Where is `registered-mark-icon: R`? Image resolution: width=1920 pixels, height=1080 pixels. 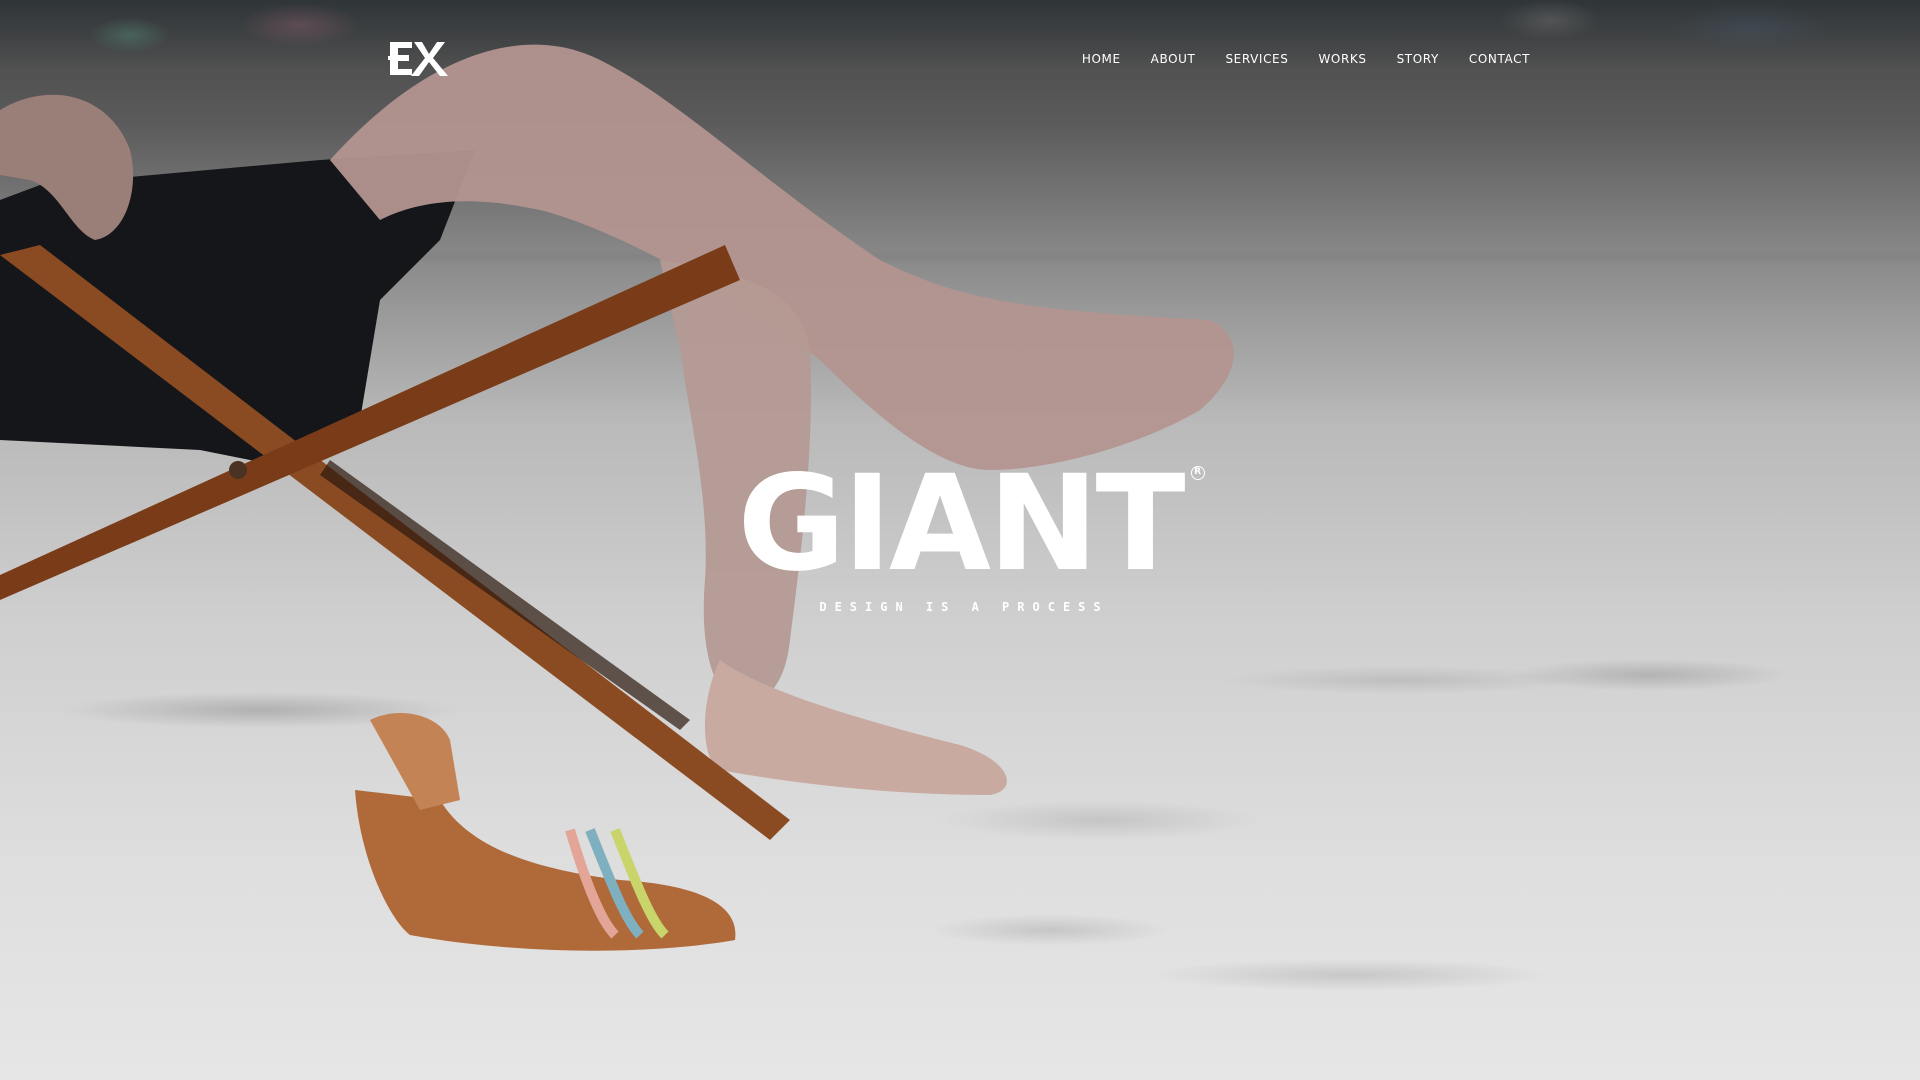 registered-mark-icon: R is located at coordinates (1197, 473).